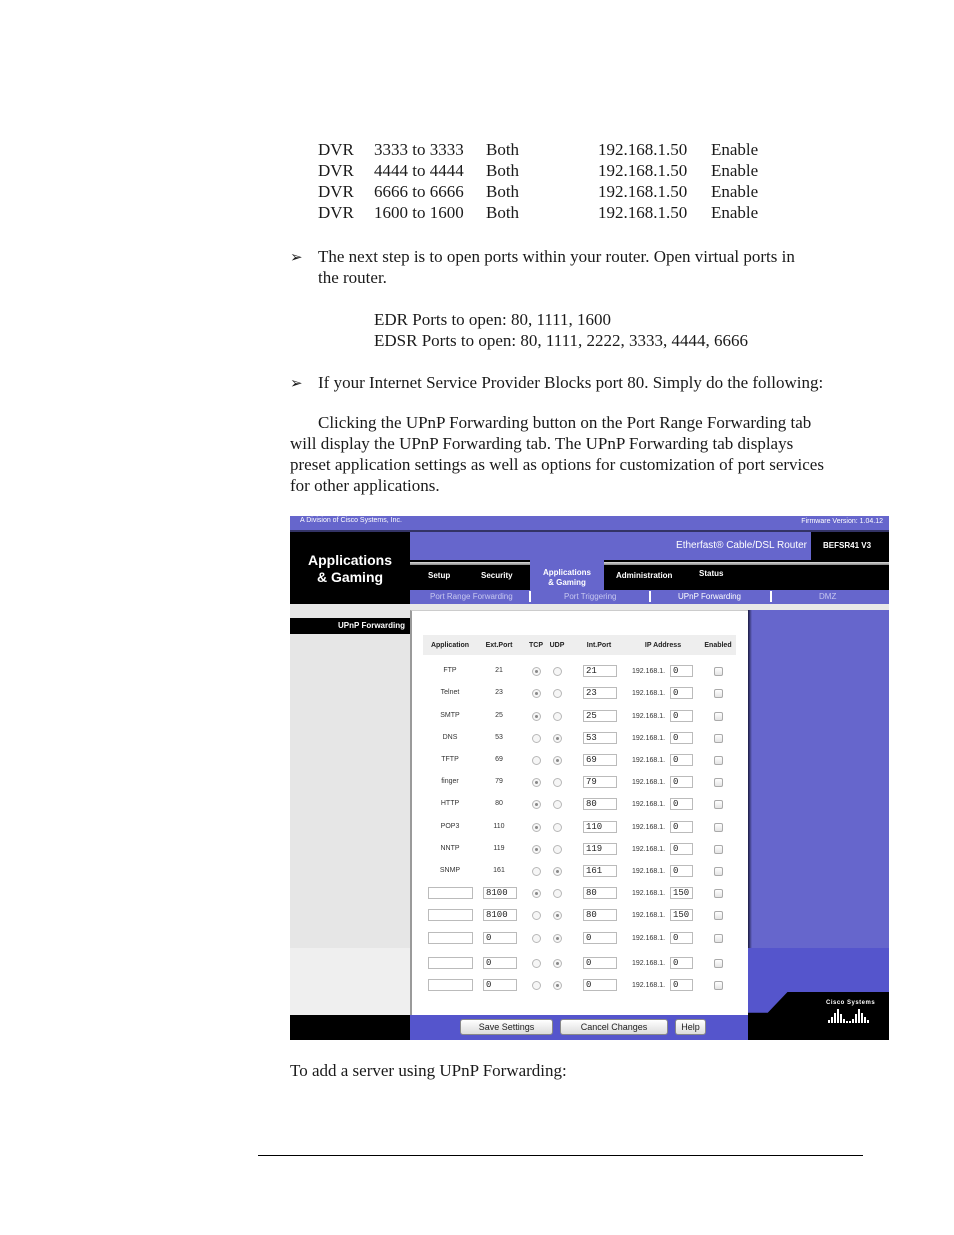 The height and width of the screenshot is (1235, 954). Describe the element at coordinates (600, 671) in the screenshot. I see `int-port-input: 21` at that location.